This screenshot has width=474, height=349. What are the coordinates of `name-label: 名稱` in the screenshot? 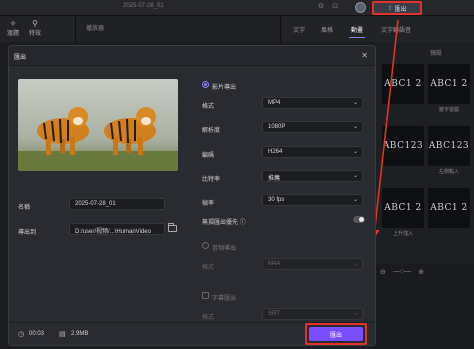 It's located at (24, 208).